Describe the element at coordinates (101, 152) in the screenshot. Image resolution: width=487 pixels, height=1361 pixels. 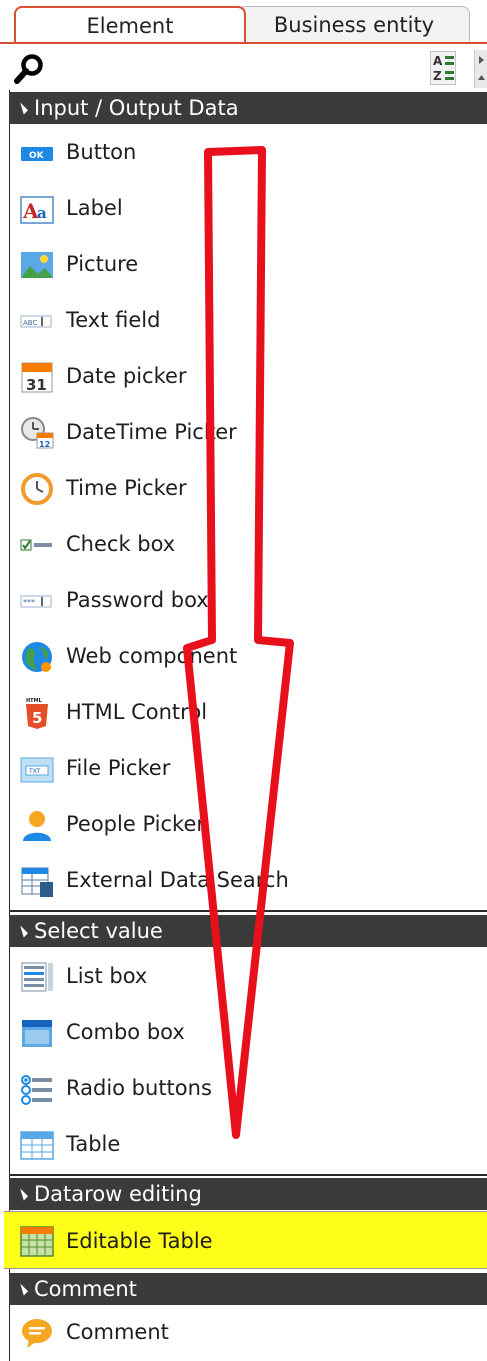
I see `item-label: Button` at that location.